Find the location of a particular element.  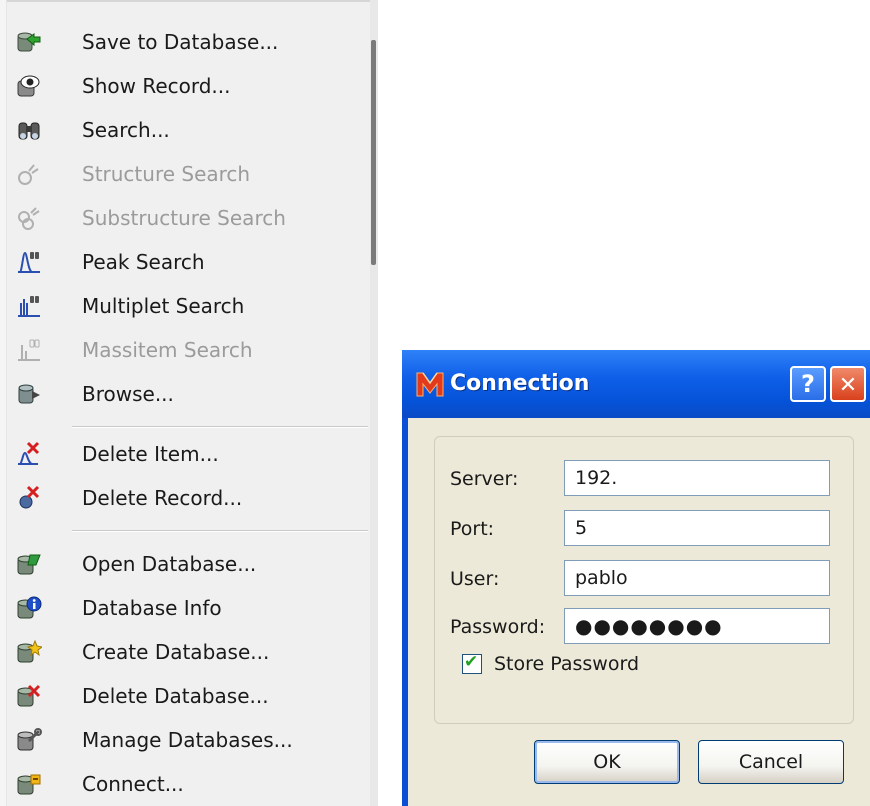

menu-item-structure-search: Structure Search is located at coordinates (188, 174).